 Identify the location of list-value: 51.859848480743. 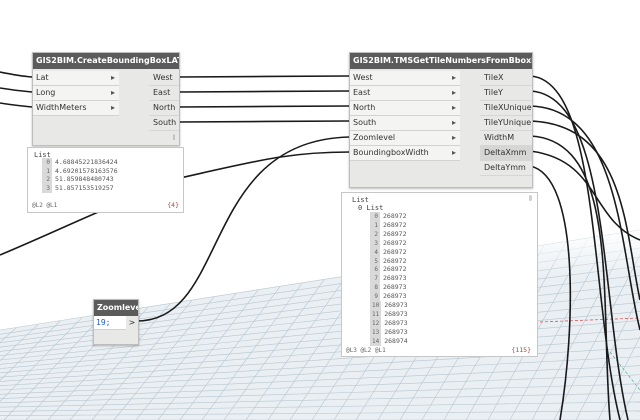
(84, 179).